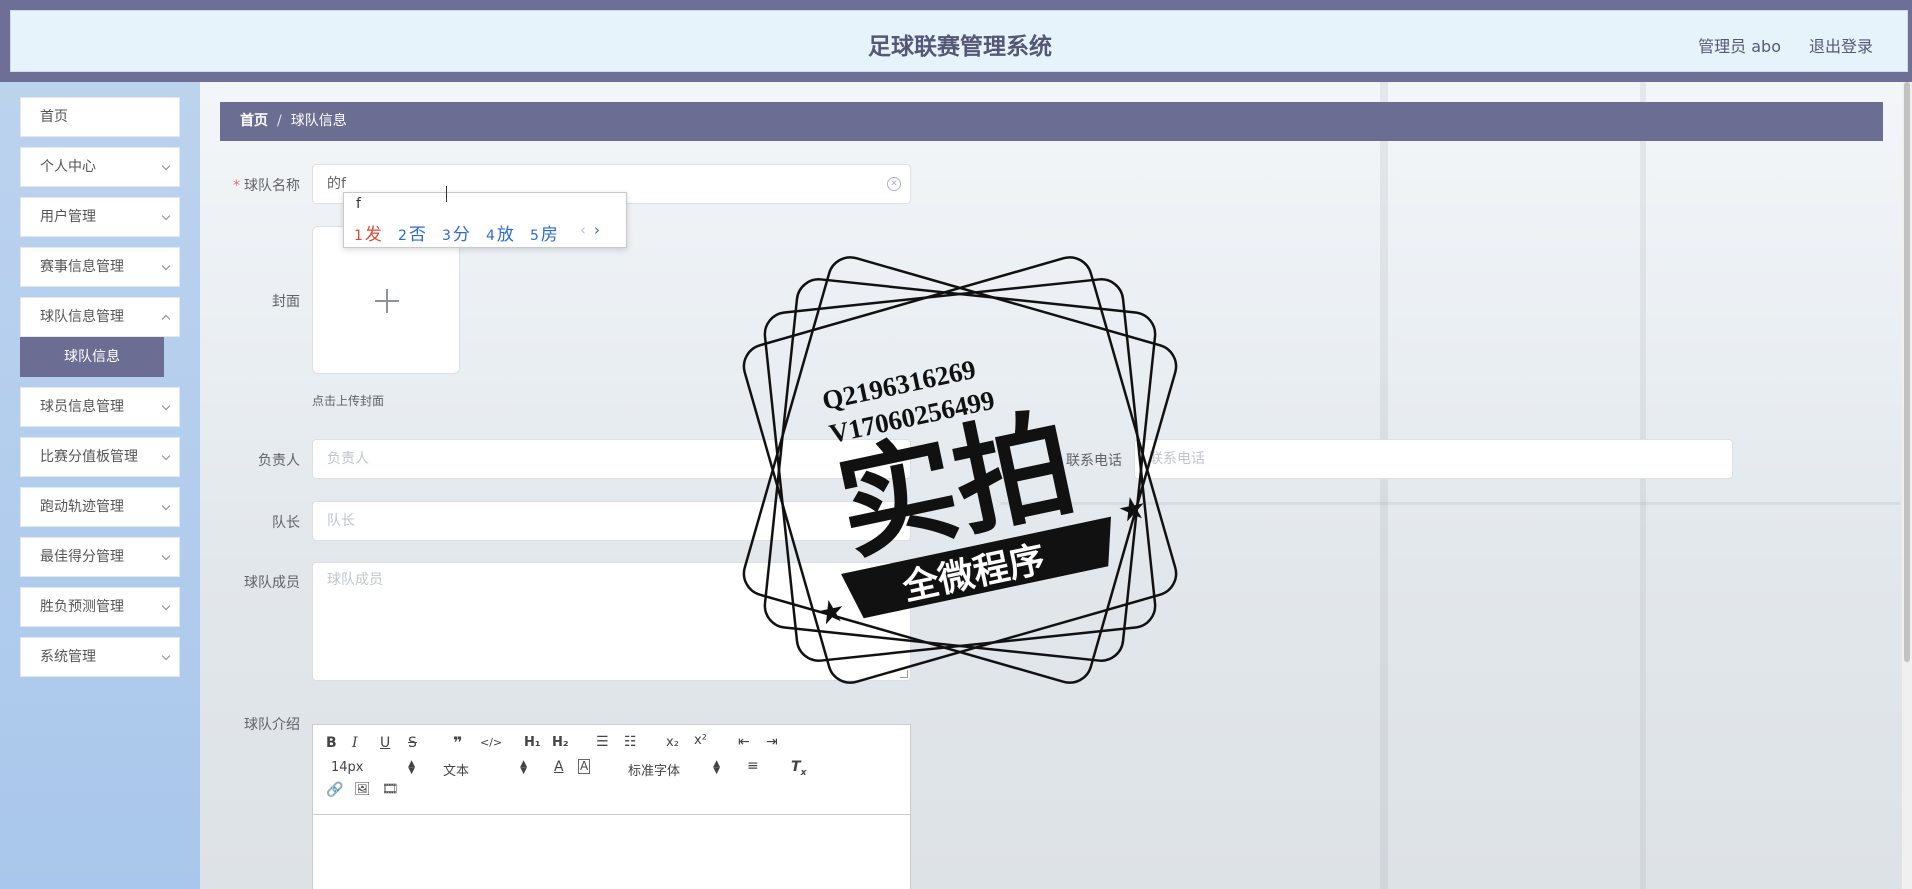 The height and width of the screenshot is (889, 1912). I want to click on background-color-button: A, so click(584, 766).